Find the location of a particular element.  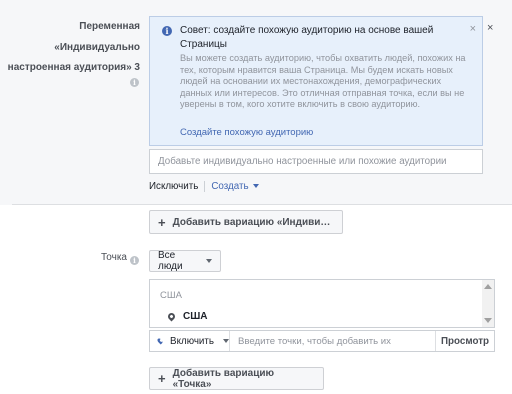

variable-label-line-3: настроенная аудитория» 3 is located at coordinates (73, 67).